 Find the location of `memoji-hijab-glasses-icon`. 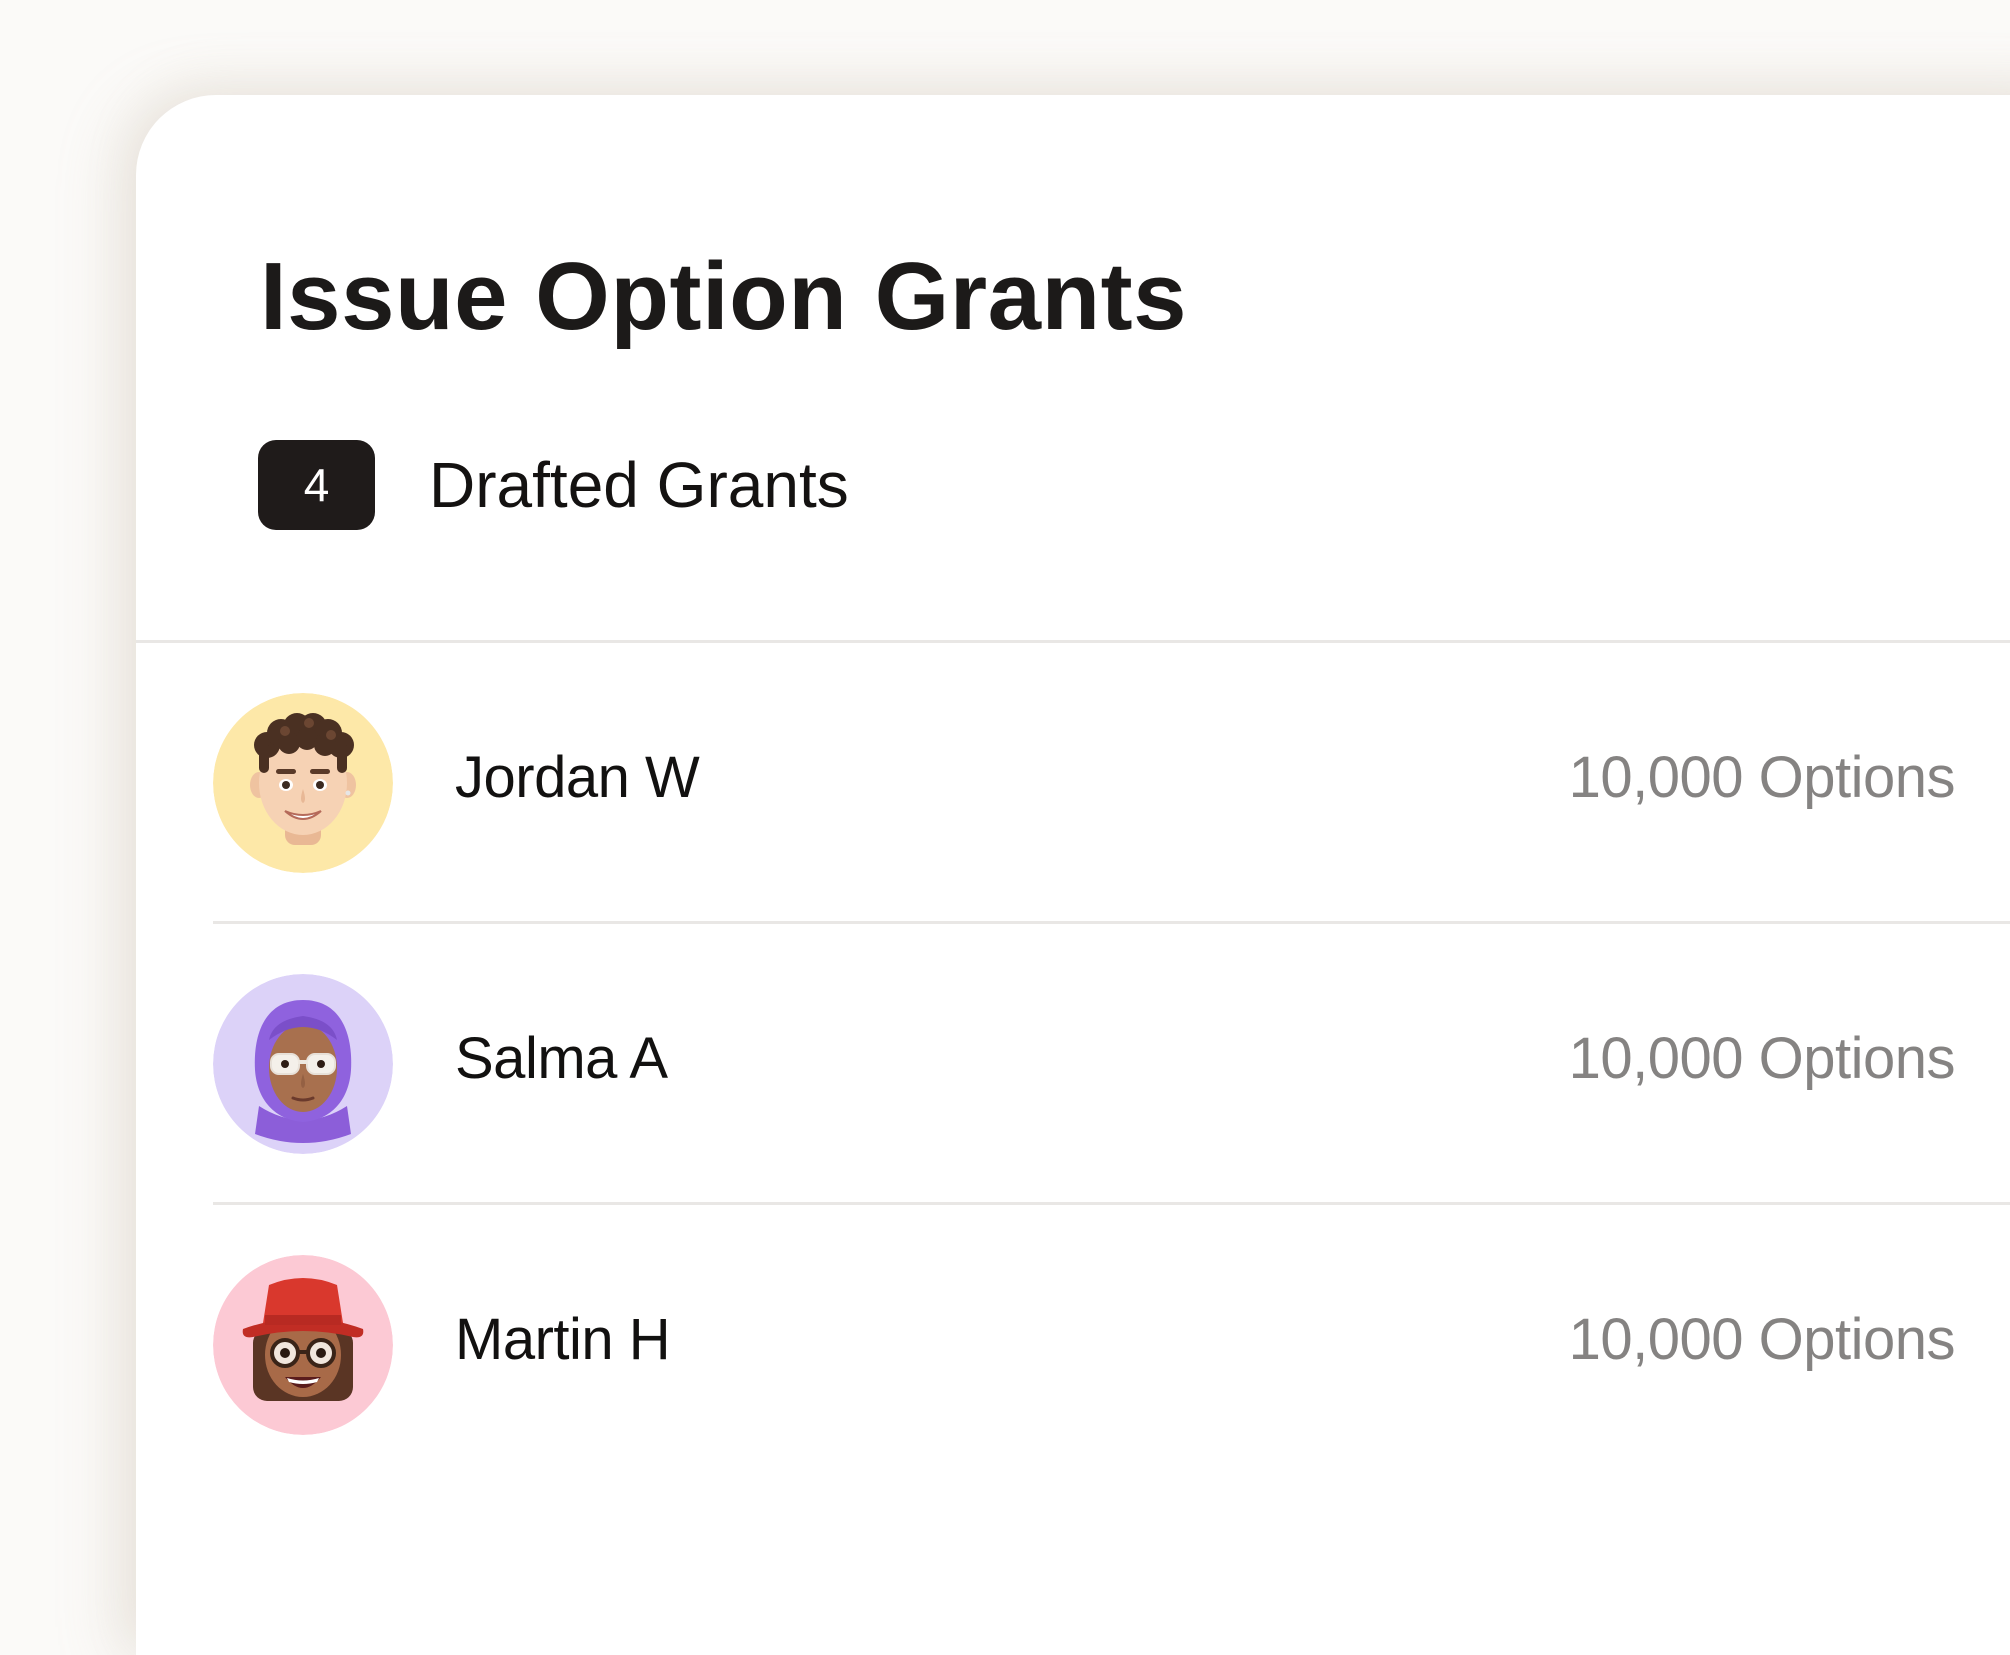

memoji-hijab-glasses-icon is located at coordinates (303, 1064).